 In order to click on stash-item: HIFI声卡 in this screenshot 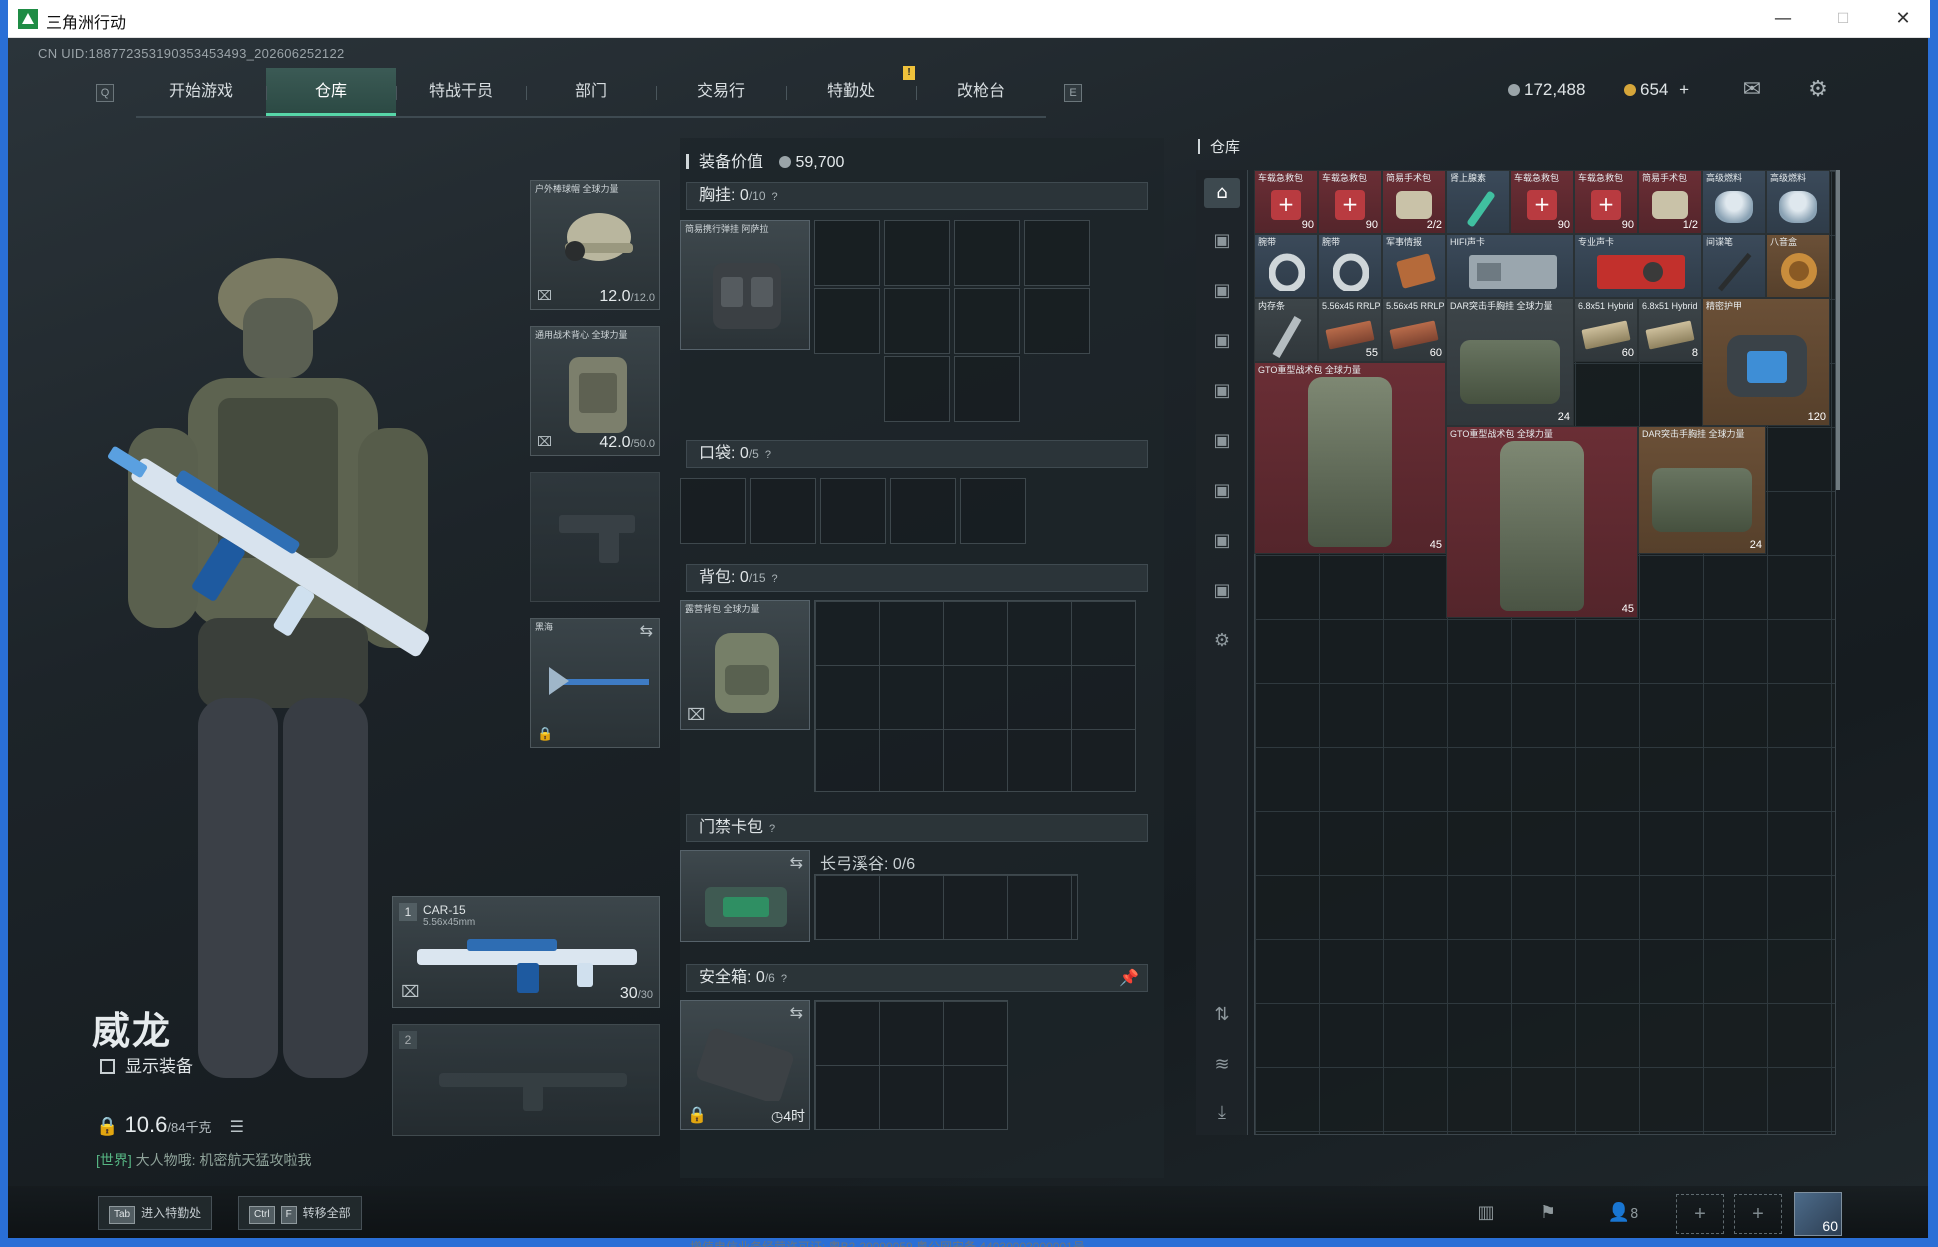, I will do `click(1510, 266)`.